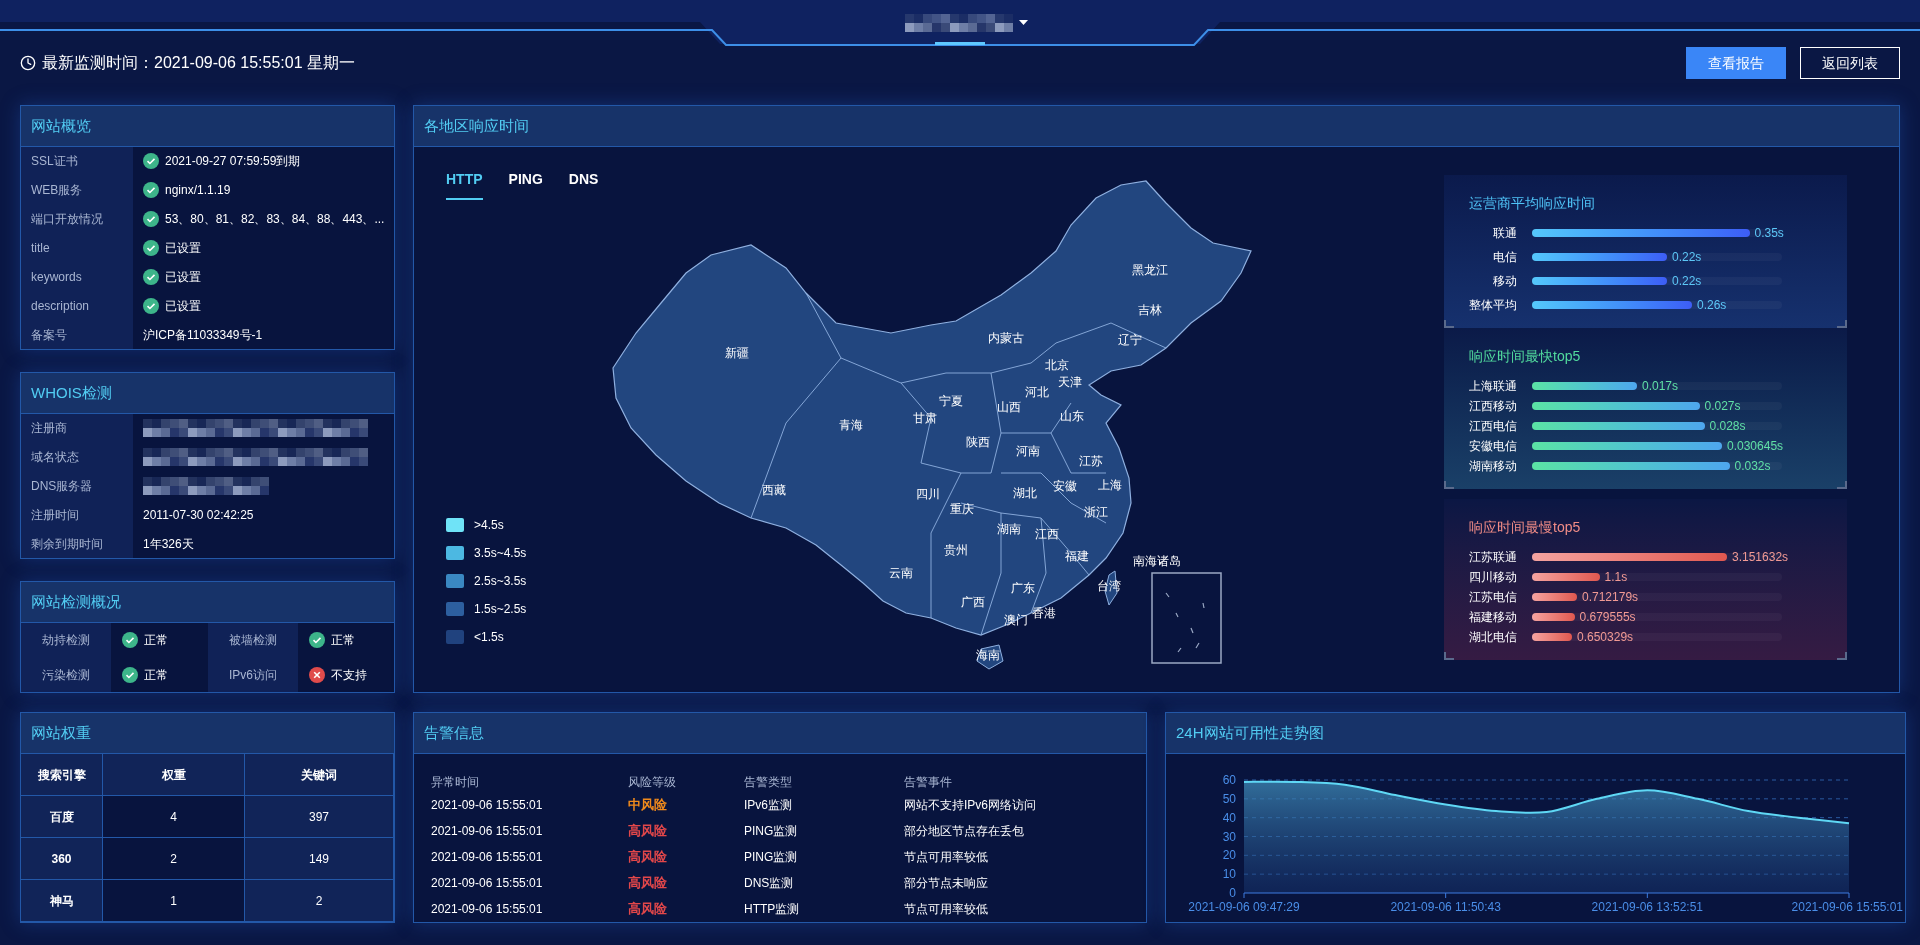 This screenshot has width=1920, height=945. I want to click on table-cell: 360, so click(62, 859).